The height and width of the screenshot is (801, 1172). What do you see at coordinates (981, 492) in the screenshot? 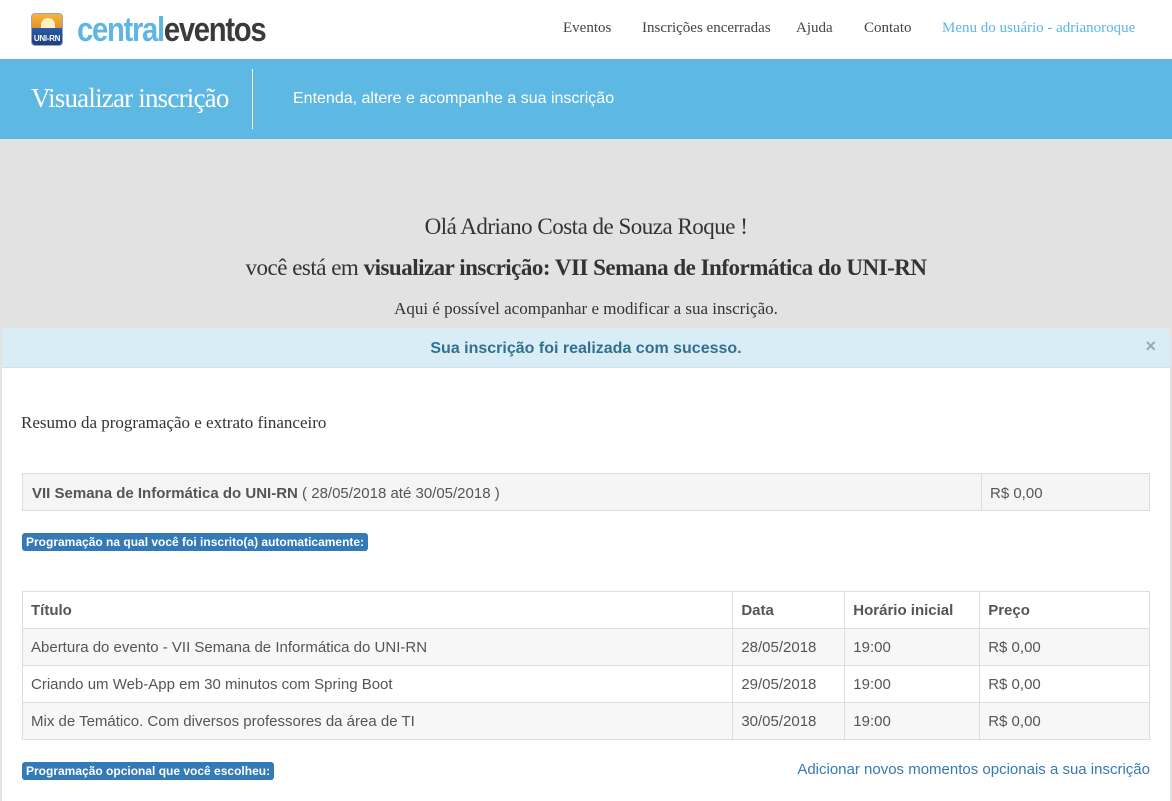
I see `event-summary-divider` at bounding box center [981, 492].